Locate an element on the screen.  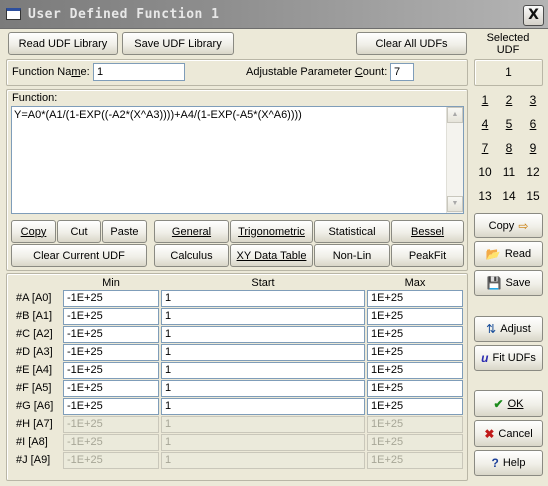
floppy-disk-icon: 💾 is located at coordinates (494, 283).